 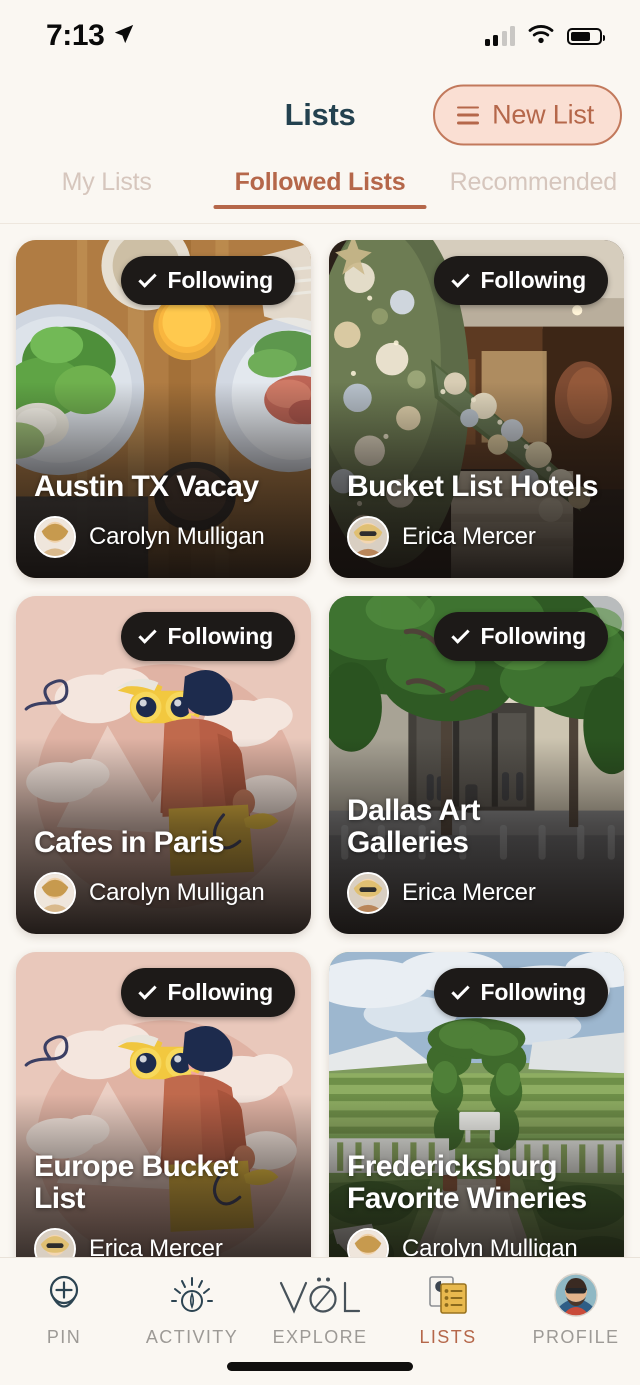 I want to click on card-body: Bucket List Hotels Erica Mercer, so click(x=476, y=524).